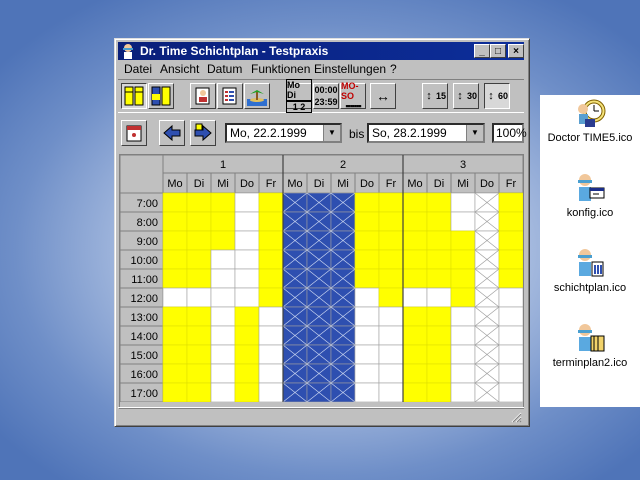 The height and width of the screenshot is (480, 640). Describe the element at coordinates (590, 120) in the screenshot. I see `desktop-icon-doctor-time: Doctor TIME5.ico` at that location.